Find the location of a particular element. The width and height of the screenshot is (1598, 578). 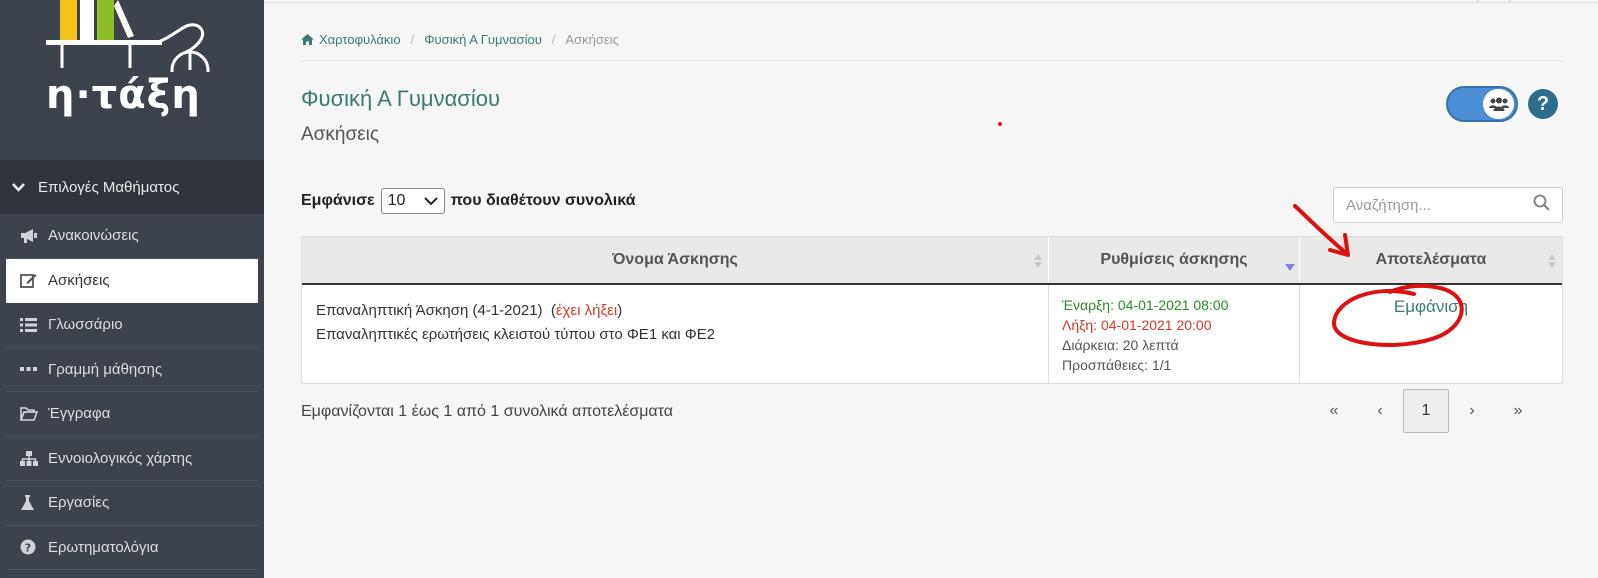

sidebar-item-label: Ανακοινώσεις is located at coordinates (93, 236).